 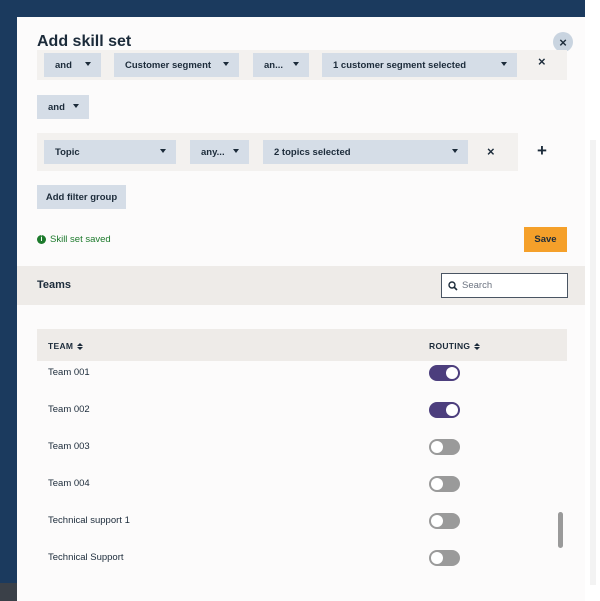 What do you see at coordinates (312, 152) in the screenshot?
I see `value-select-value: 2 topics selected` at bounding box center [312, 152].